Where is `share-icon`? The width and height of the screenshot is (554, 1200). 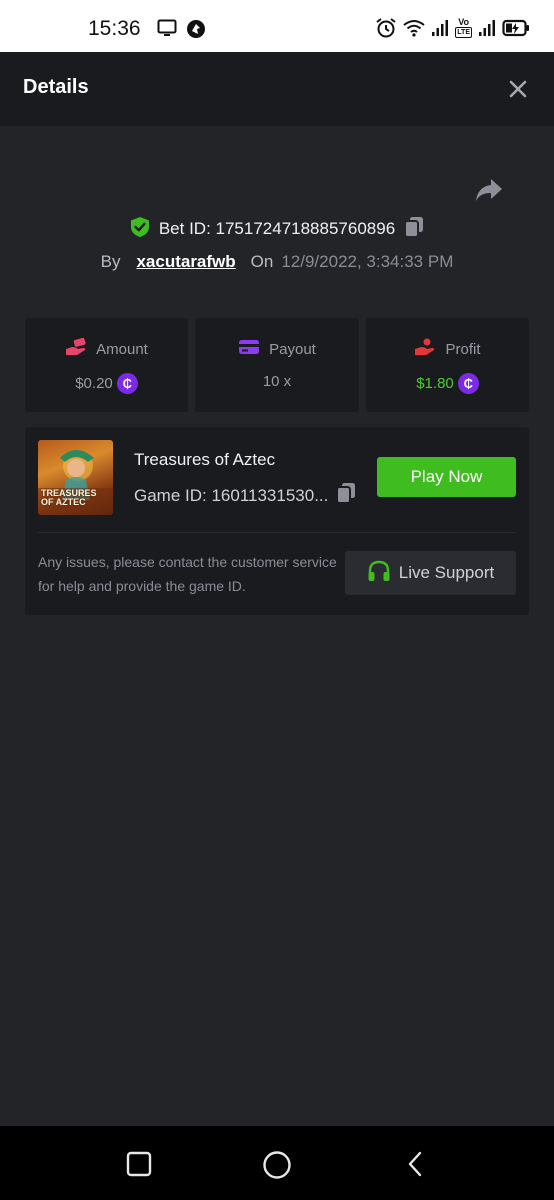
share-icon is located at coordinates (489, 190).